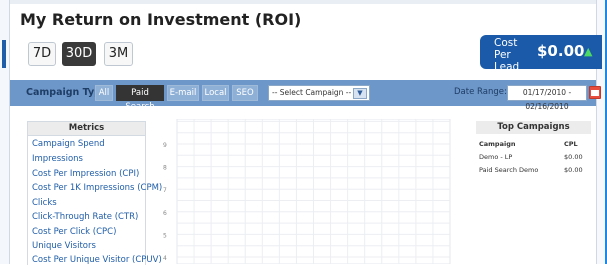 The image size is (607, 265). Describe the element at coordinates (547, 98) in the screenshot. I see `date-range-input: 01/17/2010 - 02/16/2010` at that location.